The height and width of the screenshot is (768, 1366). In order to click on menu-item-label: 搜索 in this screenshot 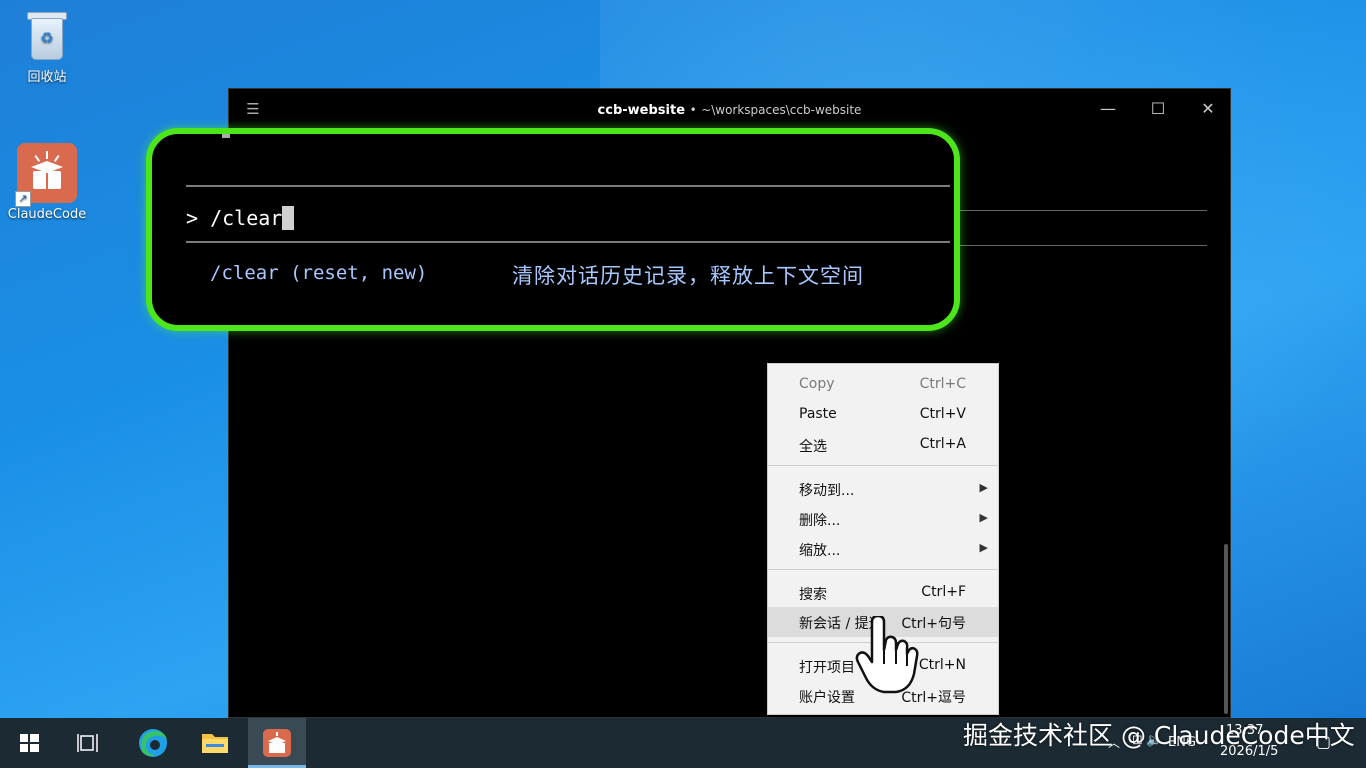, I will do `click(813, 595)`.